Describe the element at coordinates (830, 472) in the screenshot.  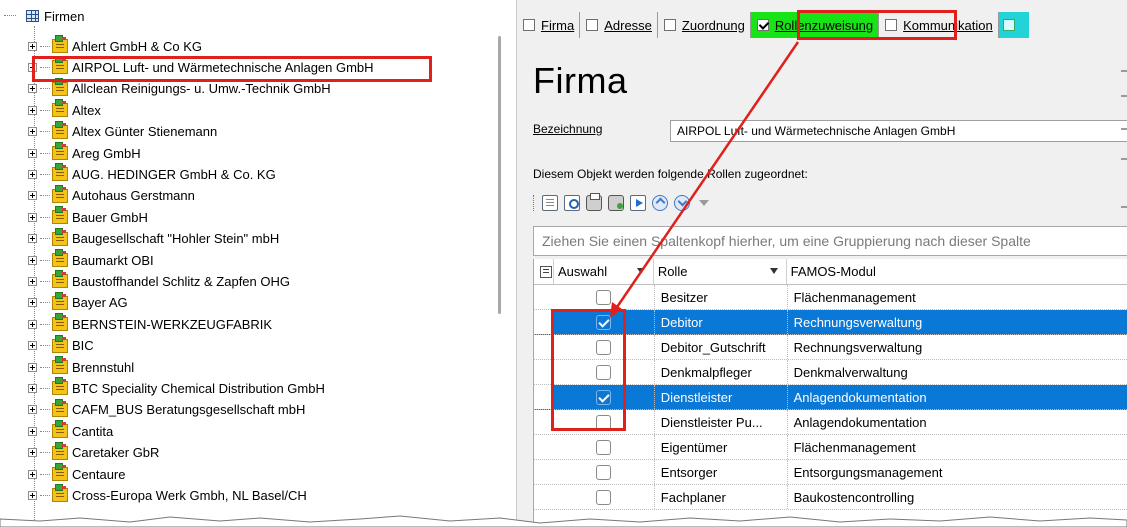
I see `table-row: Entsorger Entsorgungsmanagement` at that location.